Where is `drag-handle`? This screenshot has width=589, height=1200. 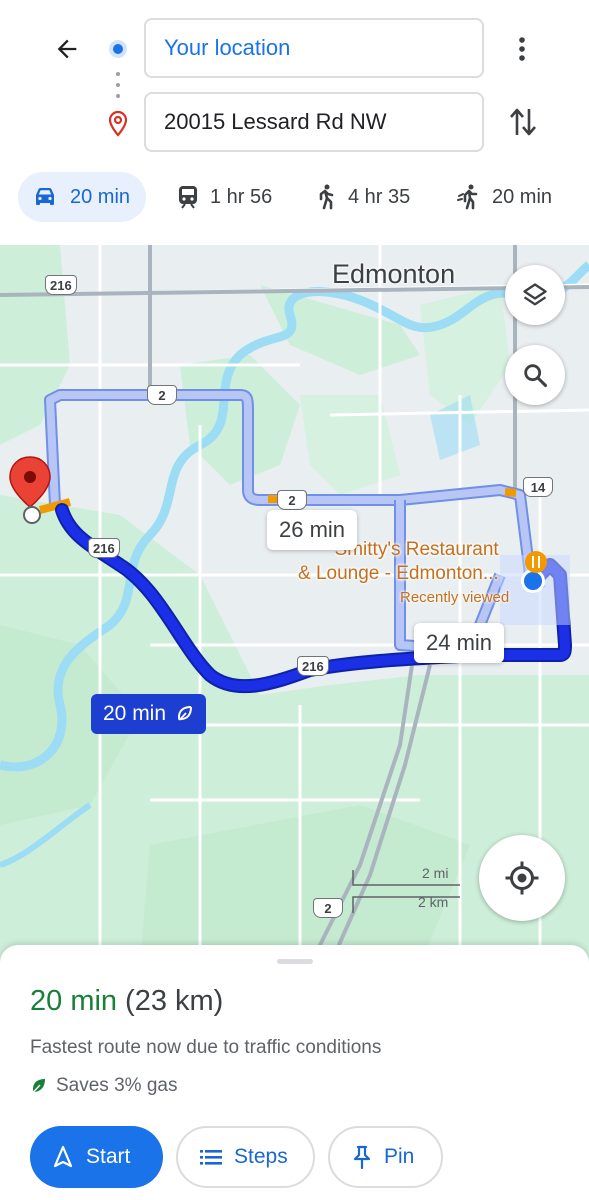
drag-handle is located at coordinates (295, 961).